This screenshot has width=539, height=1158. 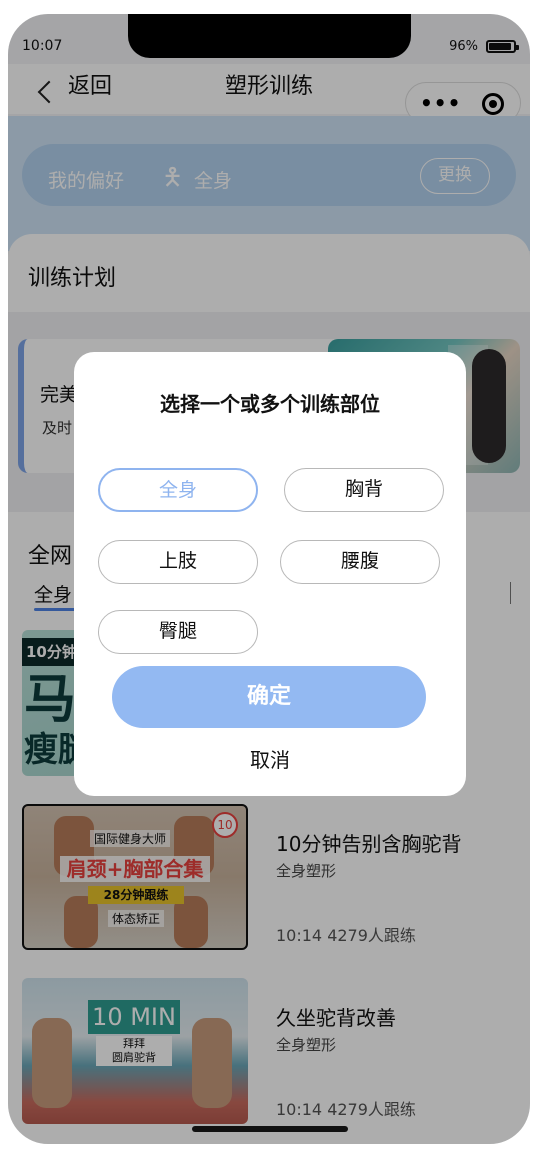 What do you see at coordinates (178, 490) in the screenshot?
I see `option-quanshen: 全身` at bounding box center [178, 490].